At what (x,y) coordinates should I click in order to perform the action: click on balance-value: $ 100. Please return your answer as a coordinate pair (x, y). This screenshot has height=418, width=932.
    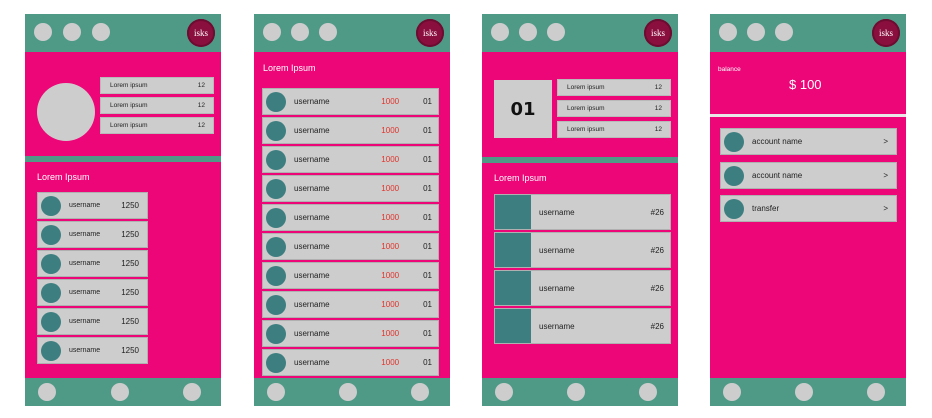
    Looking at the image, I should click on (805, 84).